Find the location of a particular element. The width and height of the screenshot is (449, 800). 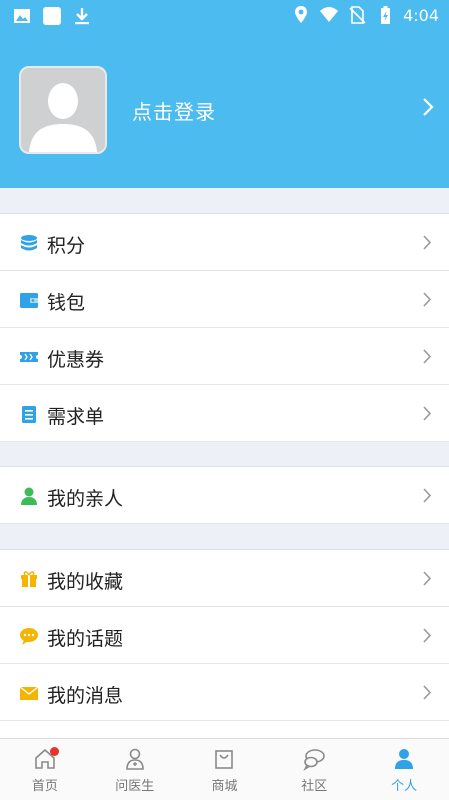

menu-group-family: 我的亲人 is located at coordinates (224, 495).